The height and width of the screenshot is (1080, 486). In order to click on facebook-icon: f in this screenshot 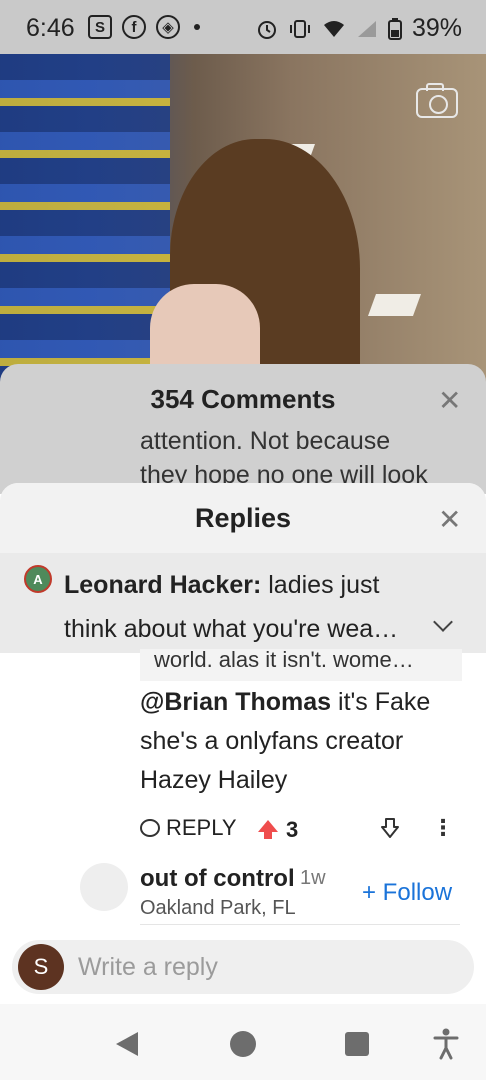, I will do `click(134, 27)`.